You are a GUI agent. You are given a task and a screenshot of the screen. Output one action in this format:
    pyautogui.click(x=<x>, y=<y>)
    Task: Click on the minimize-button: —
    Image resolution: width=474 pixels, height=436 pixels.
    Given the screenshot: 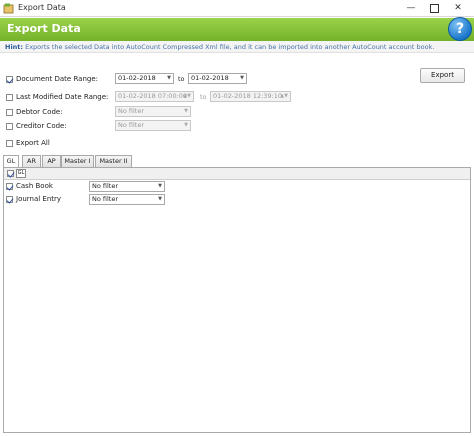 What is the action you would take?
    pyautogui.click(x=411, y=8)
    